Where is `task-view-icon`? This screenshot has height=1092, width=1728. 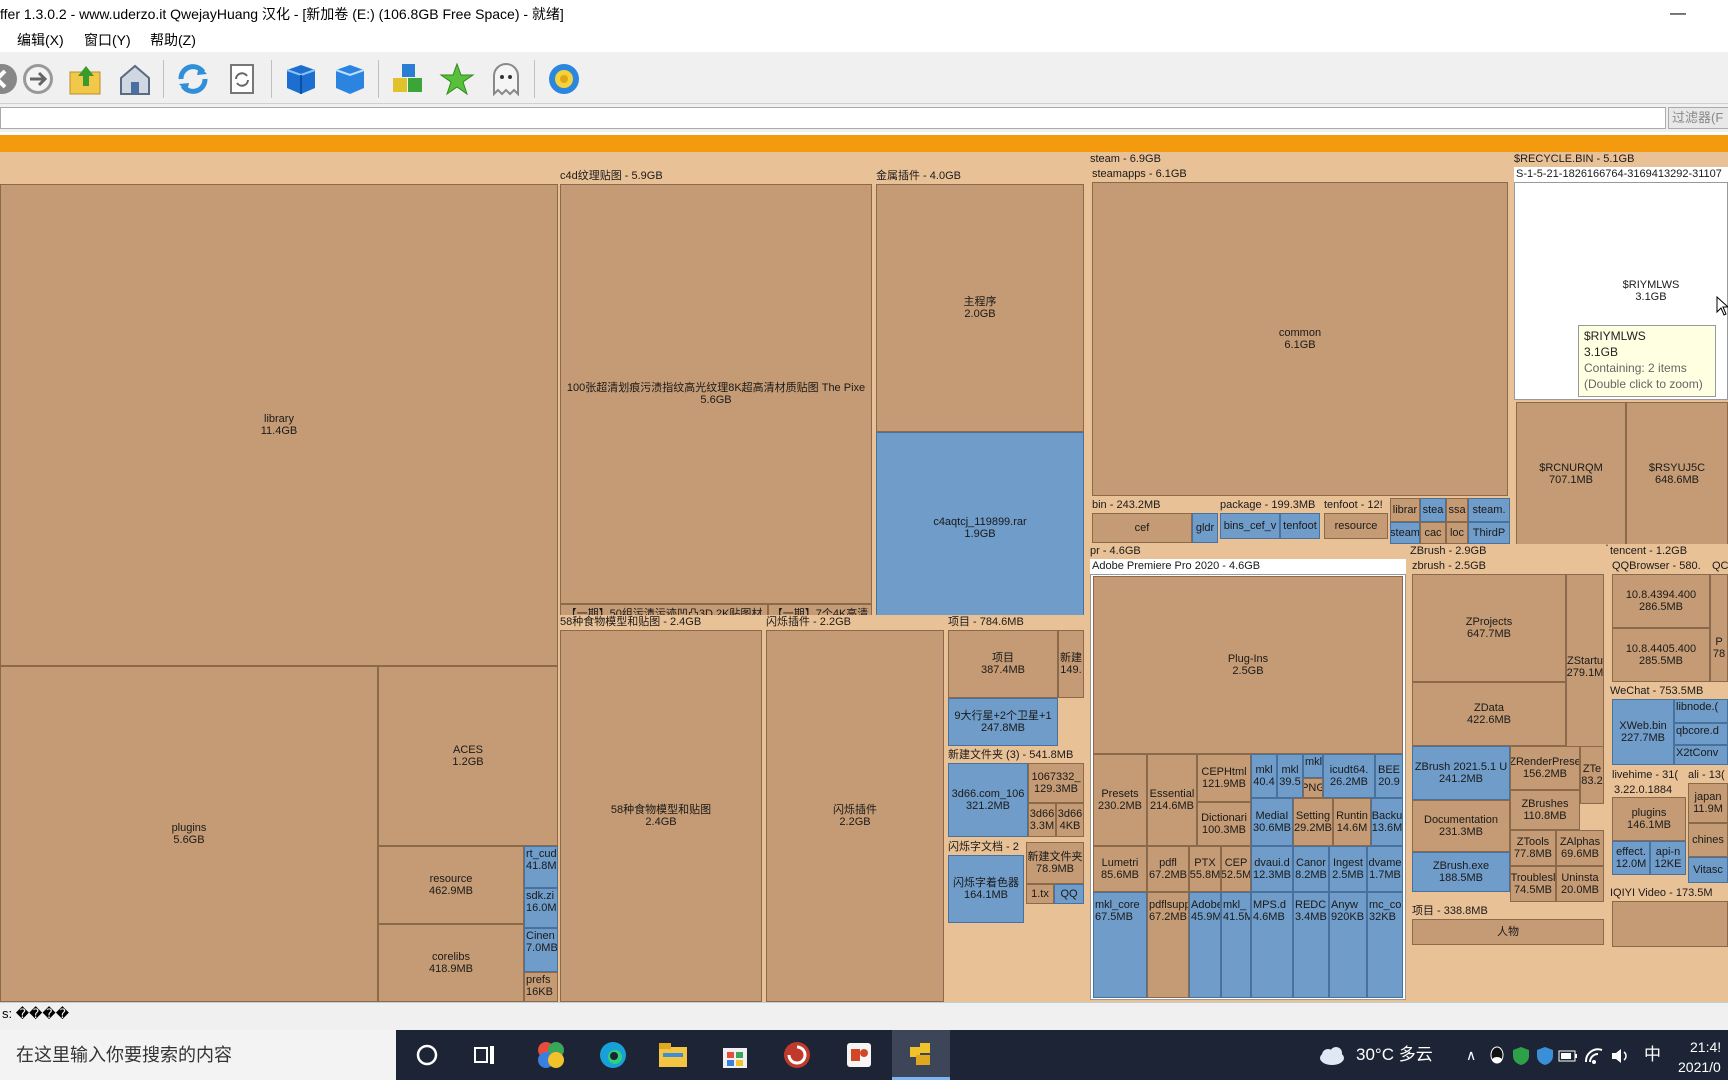 task-view-icon is located at coordinates (485, 1055).